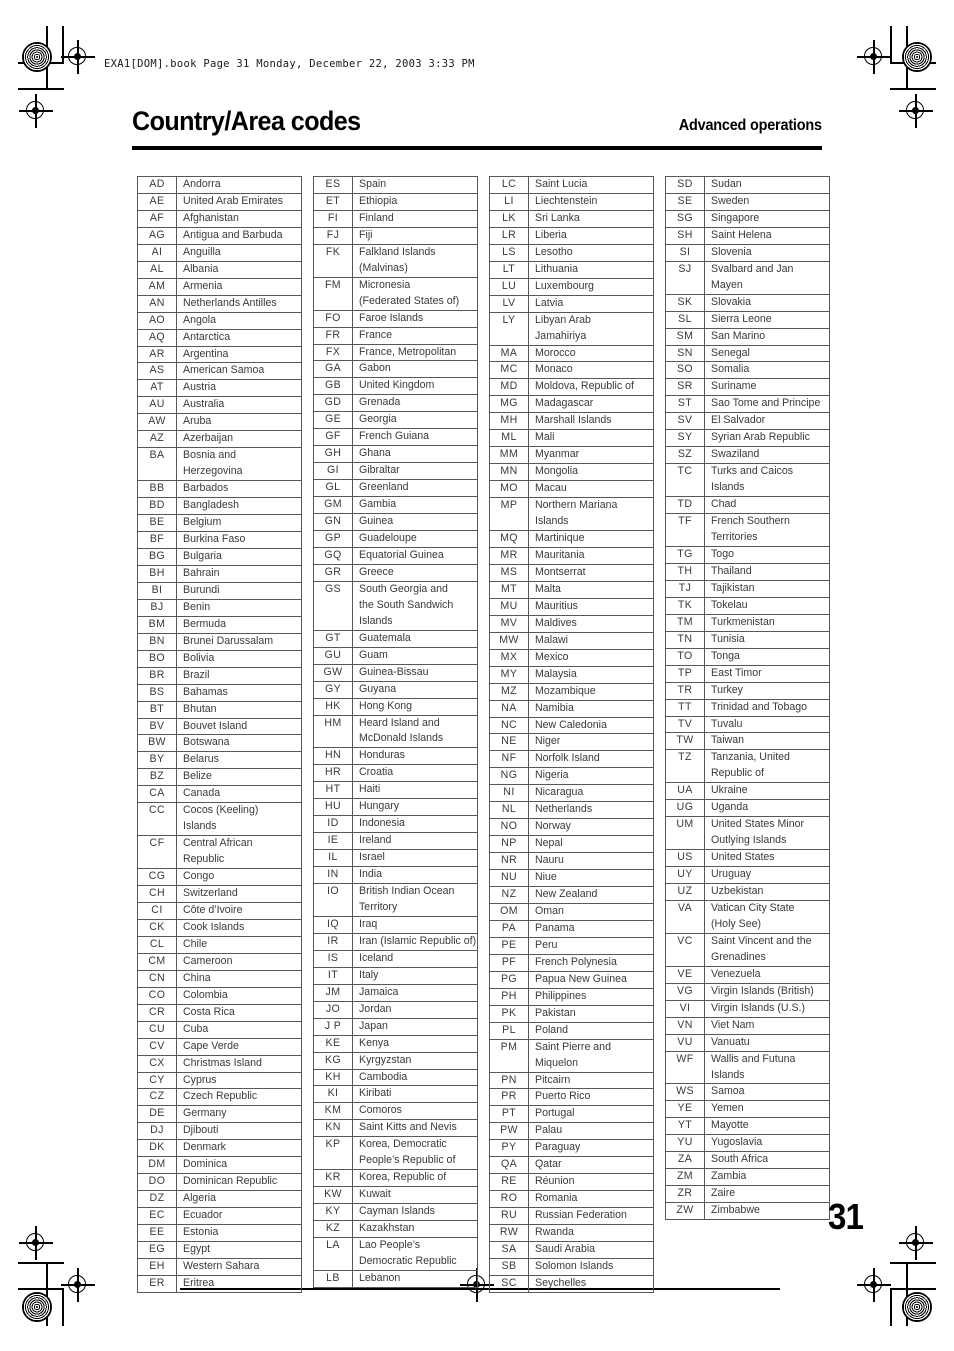 The width and height of the screenshot is (954, 1351). I want to click on country-name-cell: Ukraine, so click(767, 791).